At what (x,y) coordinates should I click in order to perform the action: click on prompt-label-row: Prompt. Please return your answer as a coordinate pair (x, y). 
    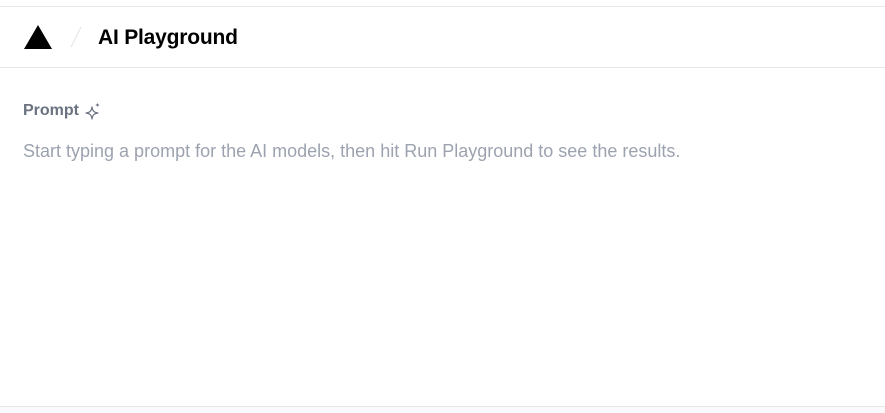
    Looking at the image, I should click on (62, 111).